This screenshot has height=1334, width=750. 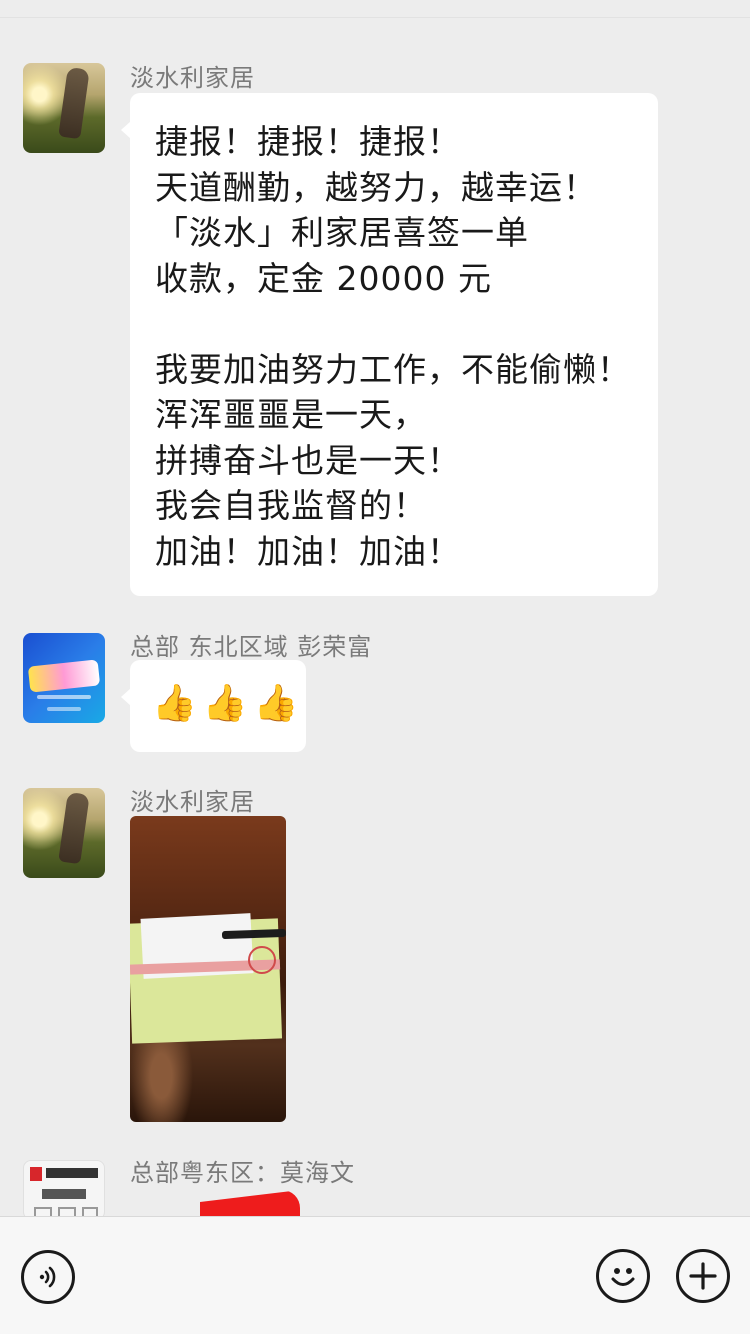 I want to click on emoji-icon, so click(x=623, y=1277).